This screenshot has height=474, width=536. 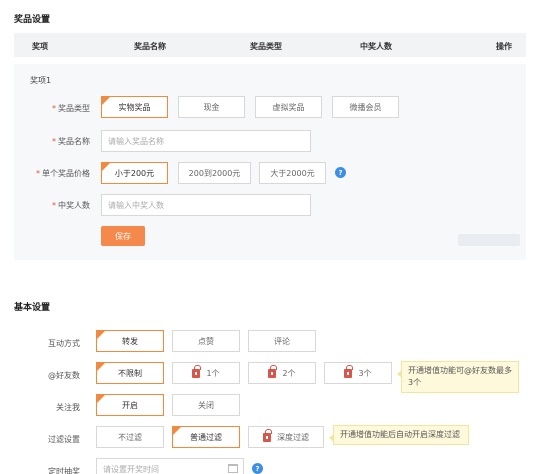 What do you see at coordinates (206, 405) in the screenshot?
I see `follow-disable-option: 关闭` at bounding box center [206, 405].